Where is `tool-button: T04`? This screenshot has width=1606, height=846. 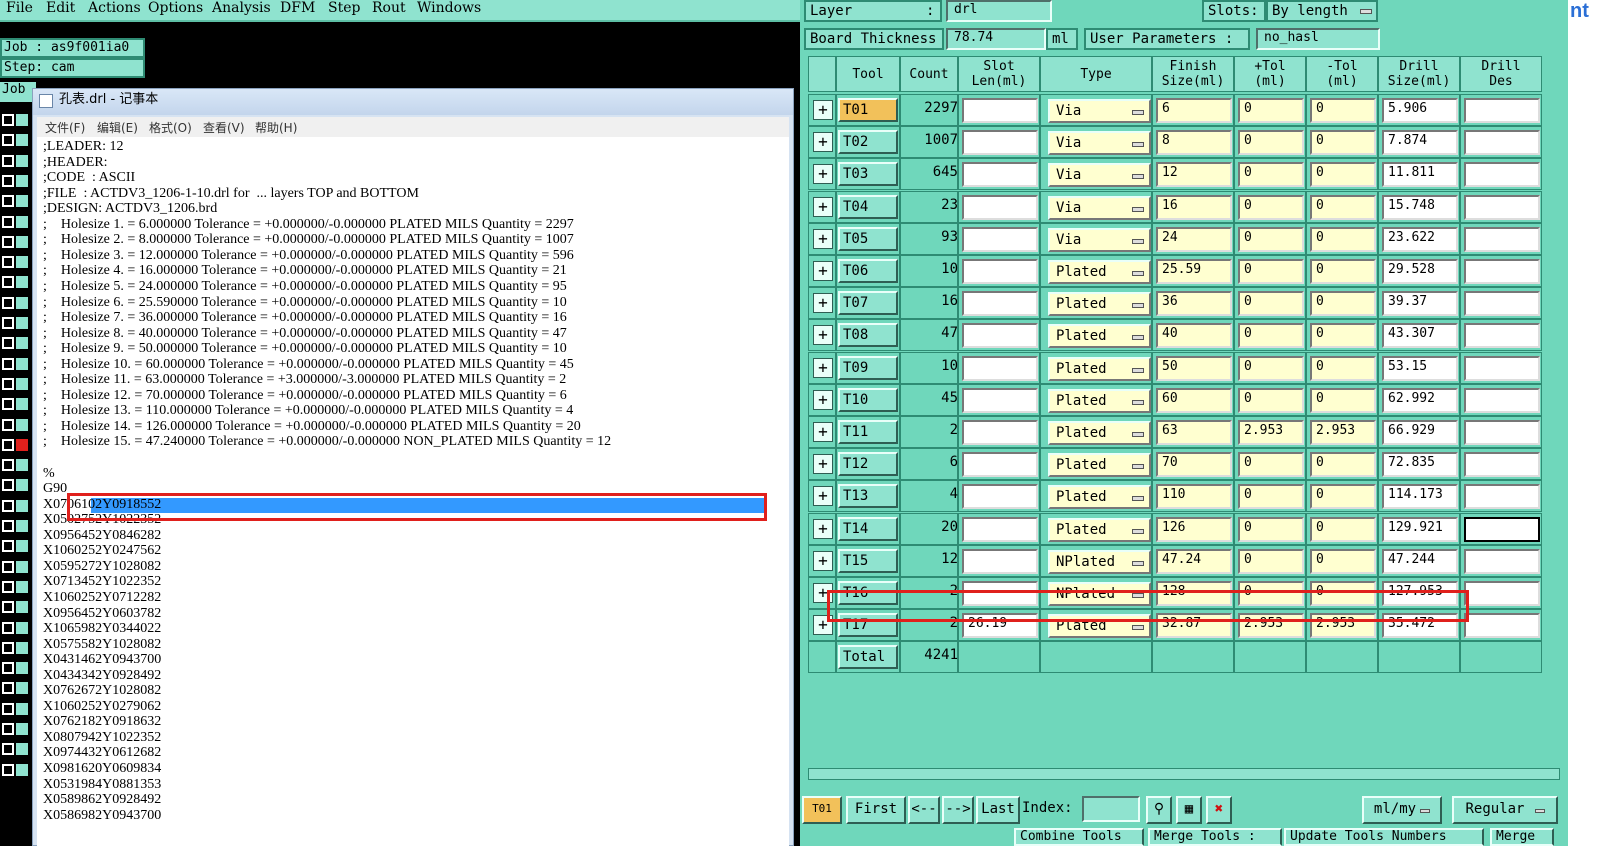 tool-button: T04 is located at coordinates (868, 206).